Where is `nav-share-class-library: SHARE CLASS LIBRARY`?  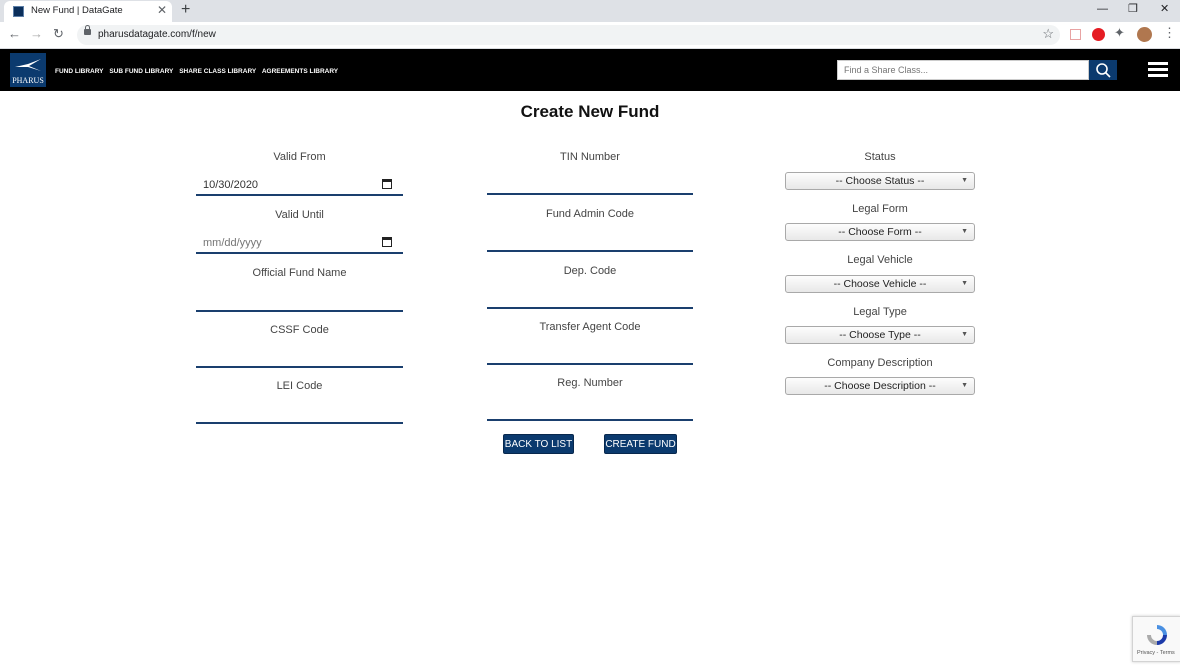
nav-share-class-library: SHARE CLASS LIBRARY is located at coordinates (217, 71).